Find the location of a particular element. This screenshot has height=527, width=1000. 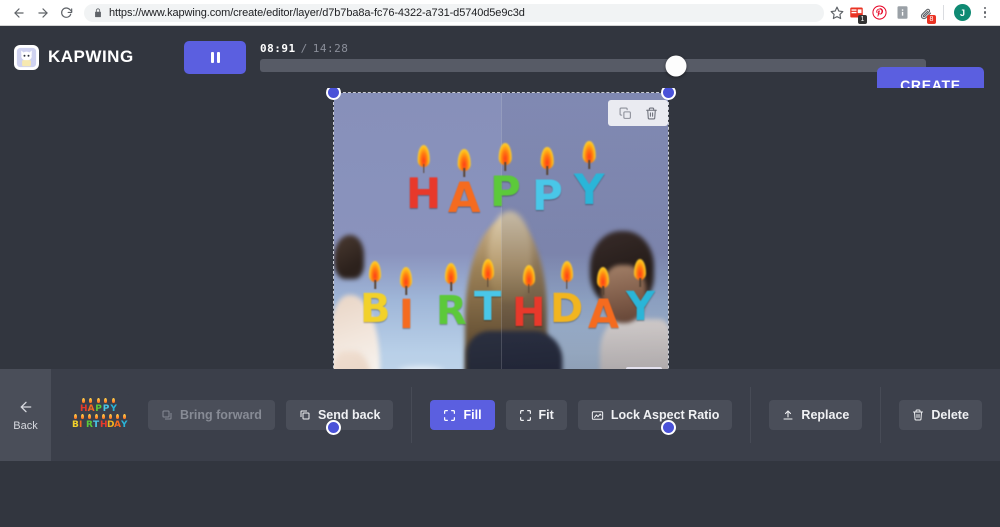

resize-handle-bottom-right is located at coordinates (668, 427).